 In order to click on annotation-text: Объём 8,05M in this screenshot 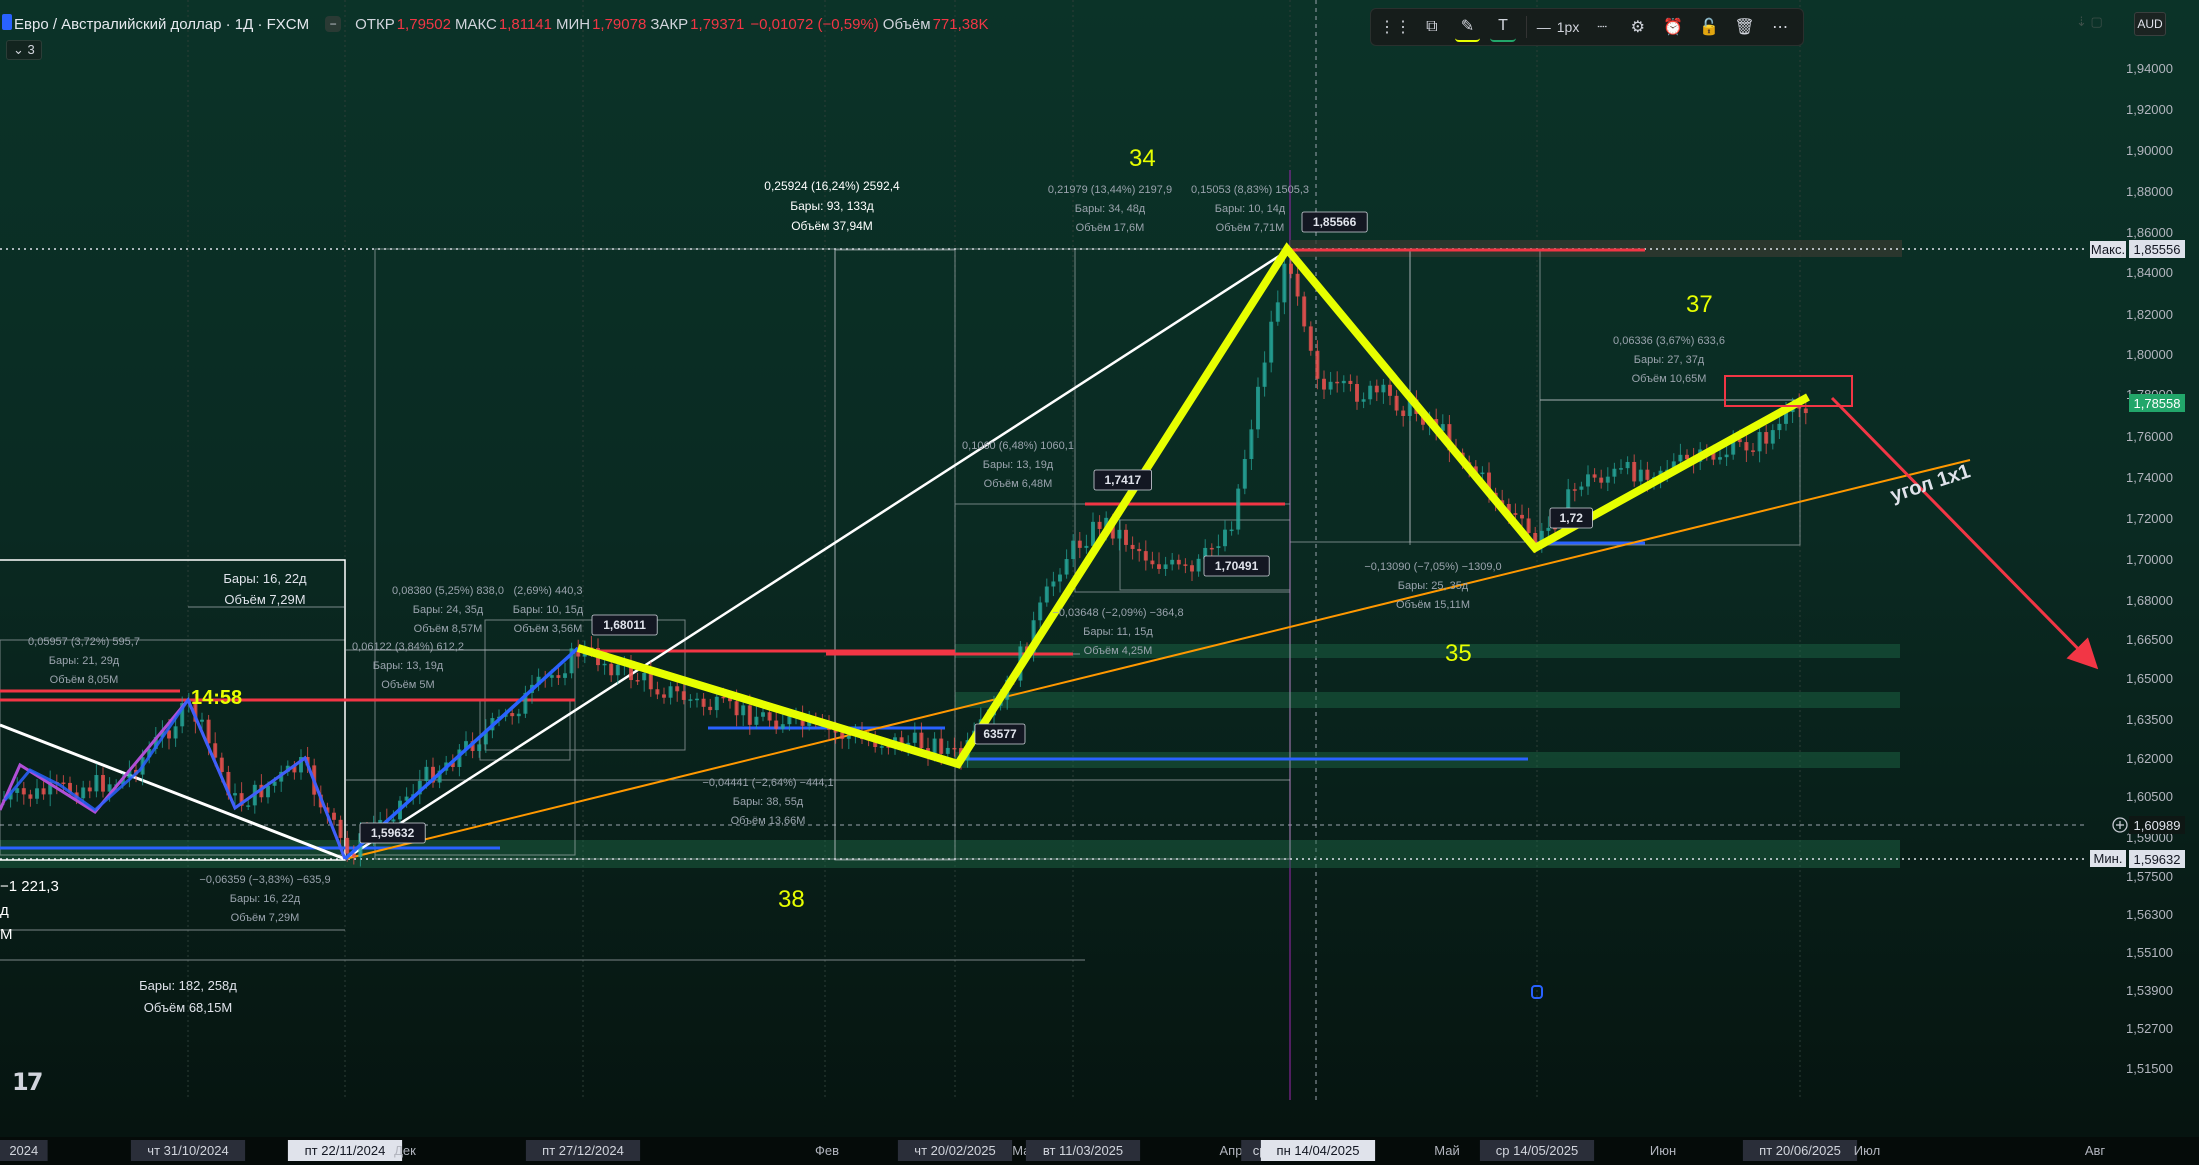, I will do `click(84, 680)`.